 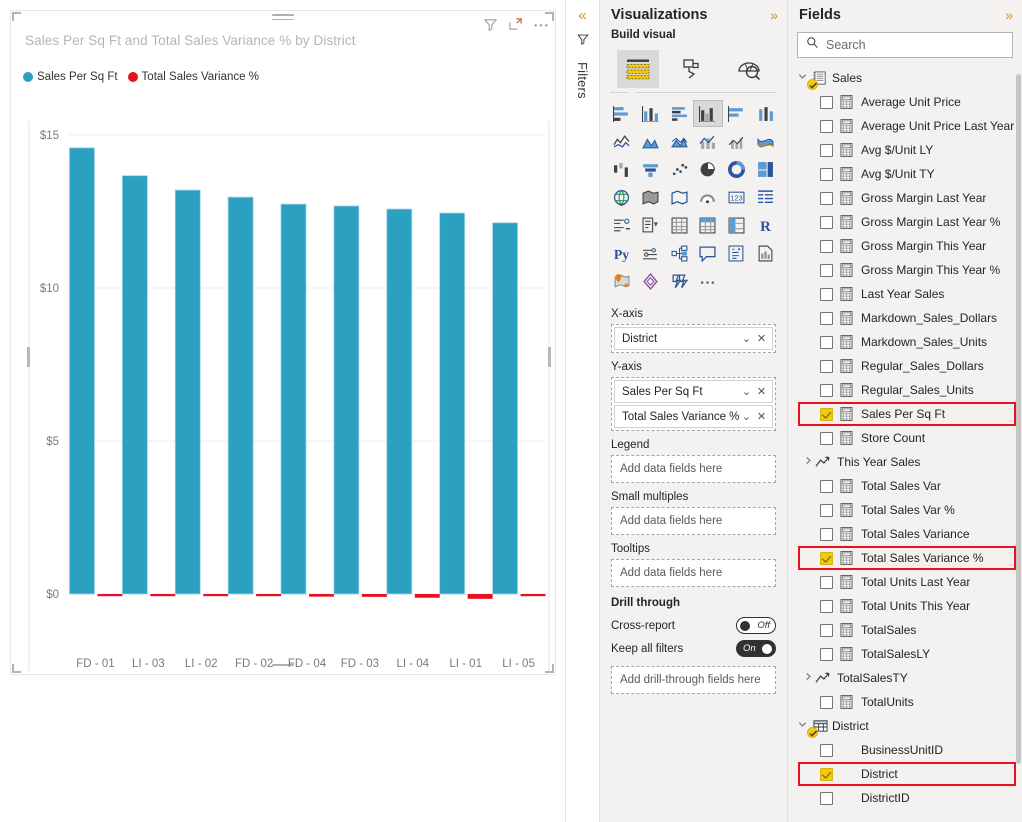 I want to click on cross-report-toggle: Off, so click(x=756, y=625).